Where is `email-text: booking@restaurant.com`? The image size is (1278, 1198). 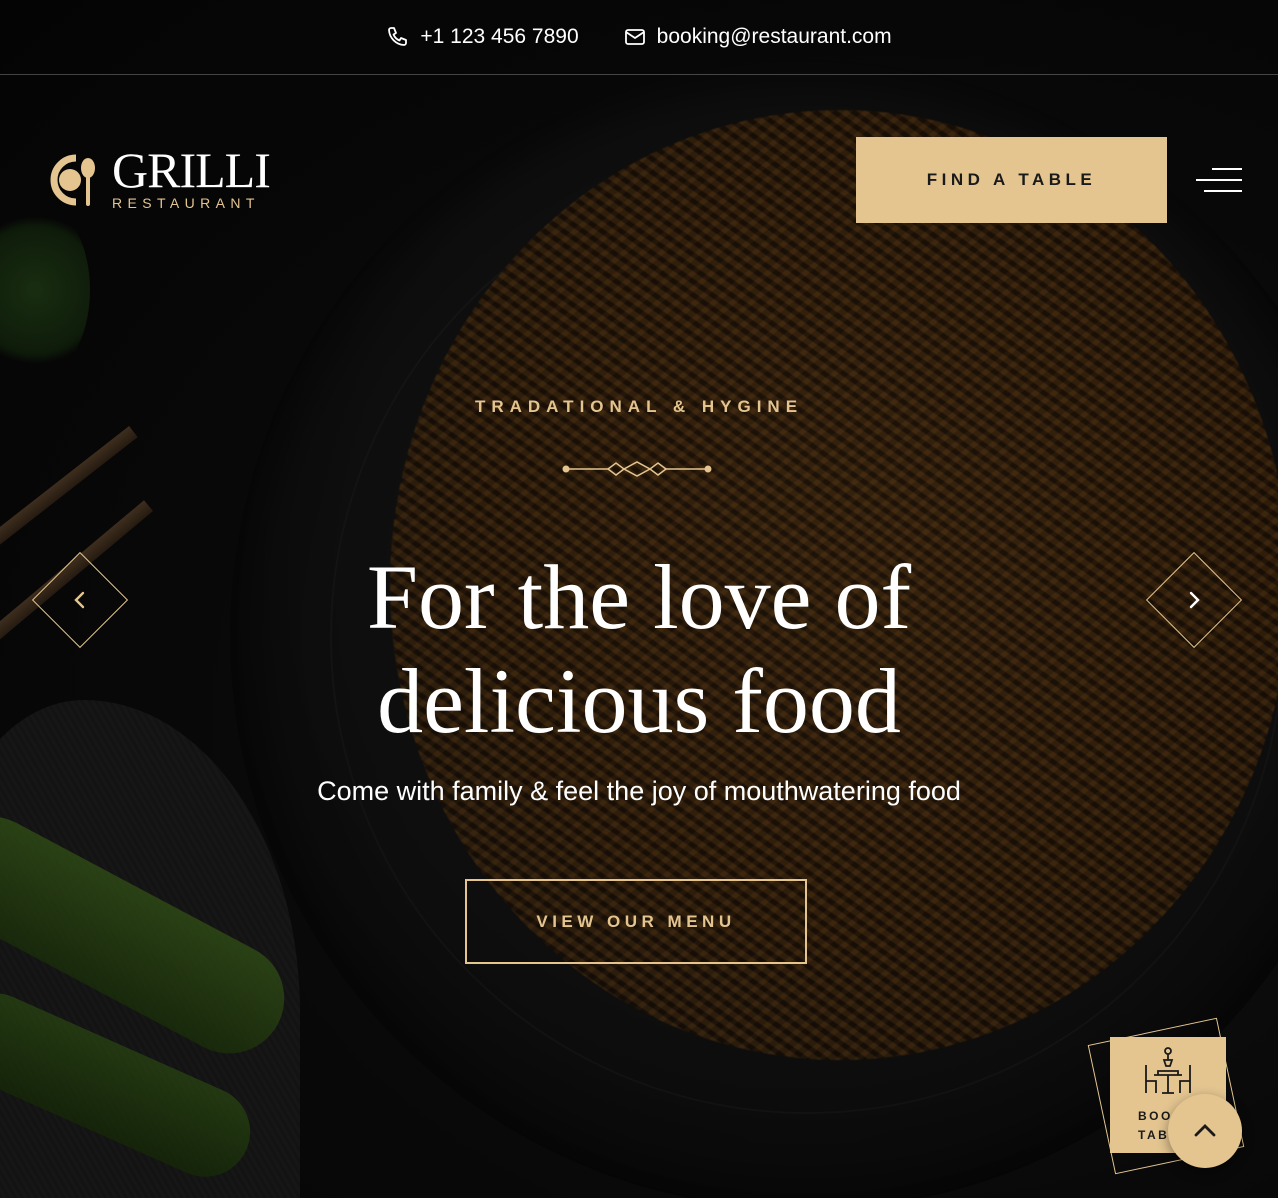
email-text: booking@restaurant.com is located at coordinates (774, 36).